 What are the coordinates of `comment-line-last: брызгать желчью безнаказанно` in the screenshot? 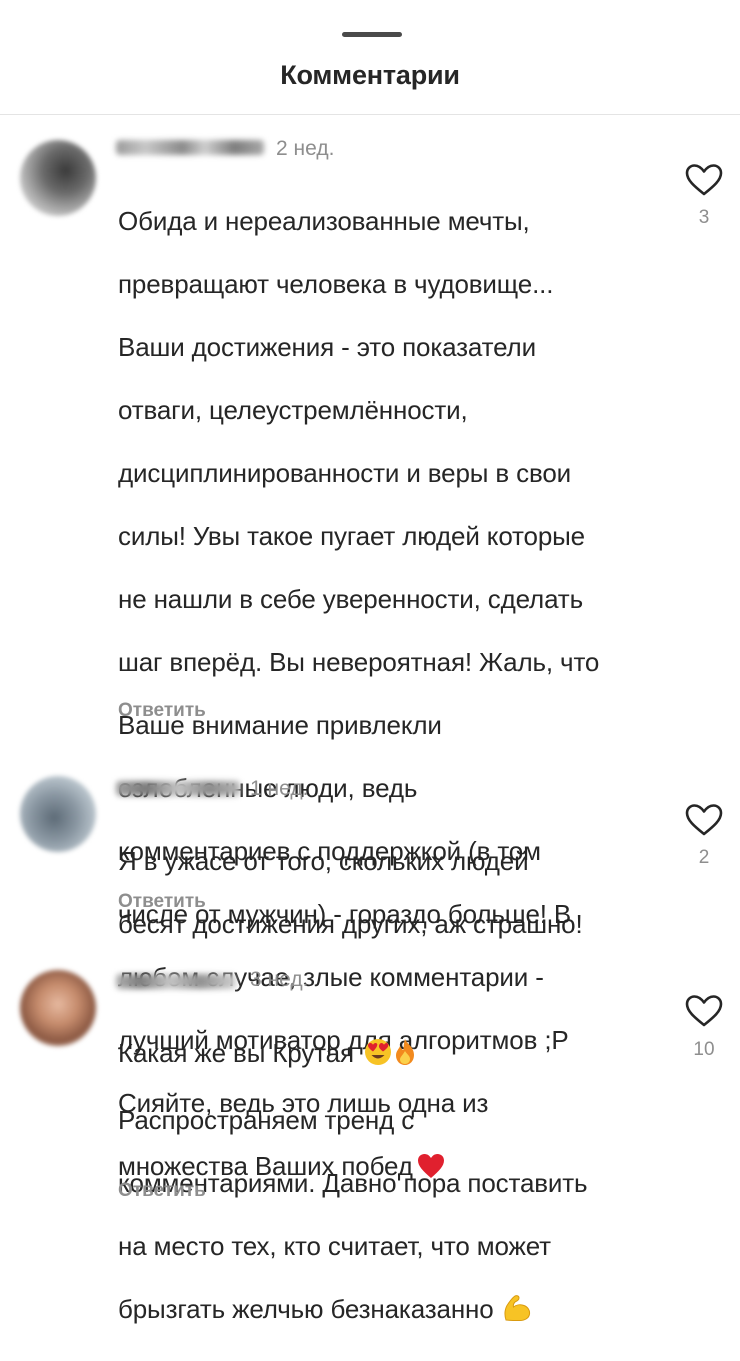 It's located at (390, 1312).